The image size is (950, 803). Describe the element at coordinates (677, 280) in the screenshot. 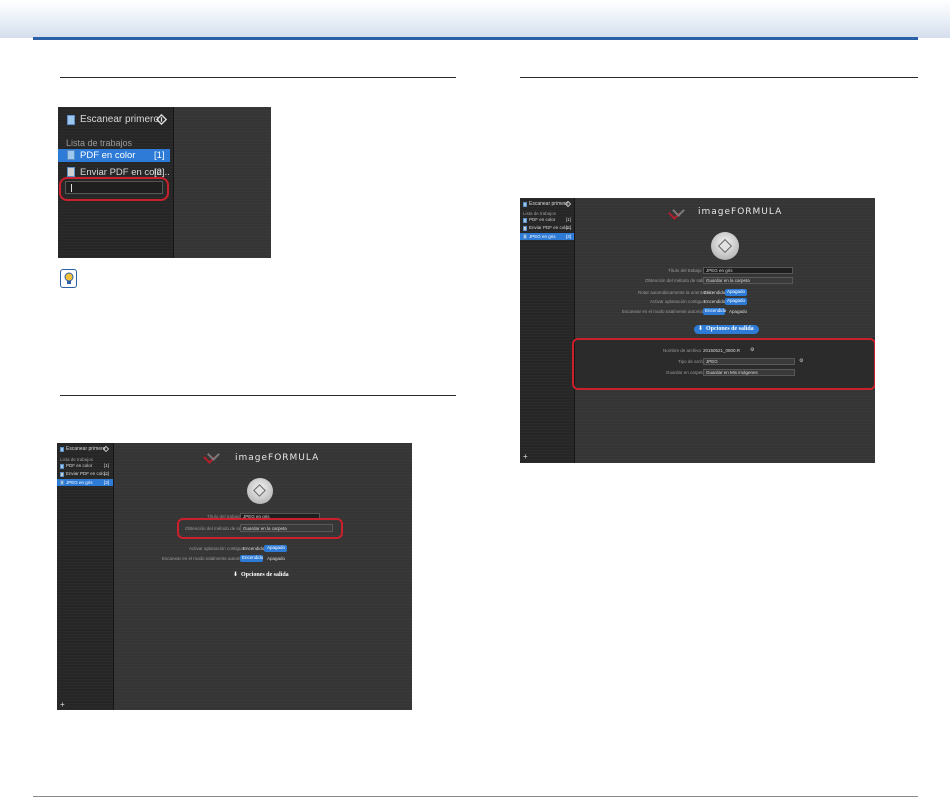

I see `field-label: Obtención del método de salida` at that location.